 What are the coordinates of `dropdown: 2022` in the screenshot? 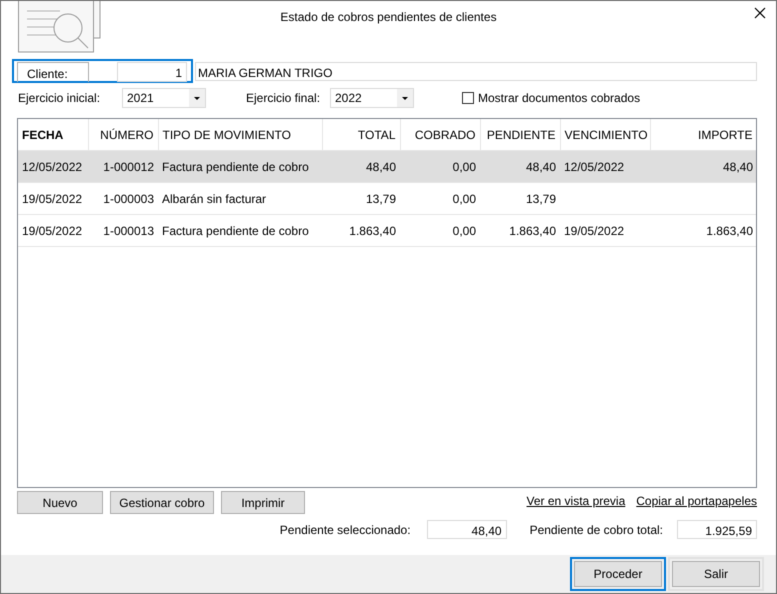 It's located at (372, 98).